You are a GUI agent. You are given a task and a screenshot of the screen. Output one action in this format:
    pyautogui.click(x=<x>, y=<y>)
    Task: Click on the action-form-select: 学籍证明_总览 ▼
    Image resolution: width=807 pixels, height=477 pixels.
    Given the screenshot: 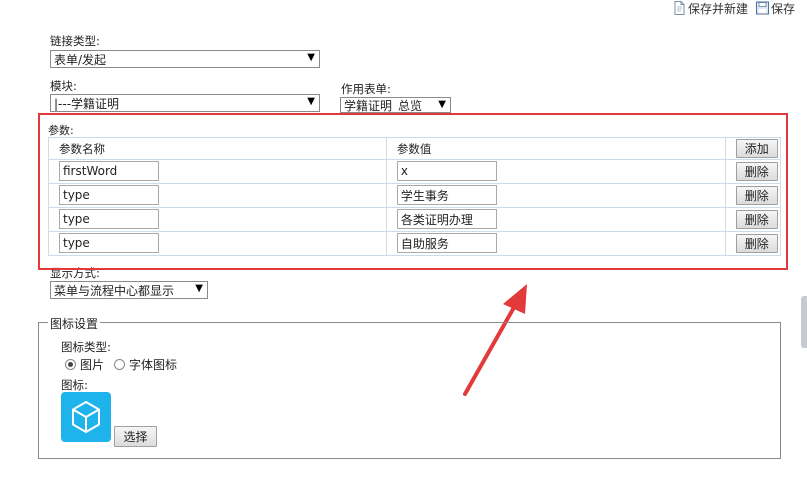 What is the action you would take?
    pyautogui.click(x=395, y=105)
    